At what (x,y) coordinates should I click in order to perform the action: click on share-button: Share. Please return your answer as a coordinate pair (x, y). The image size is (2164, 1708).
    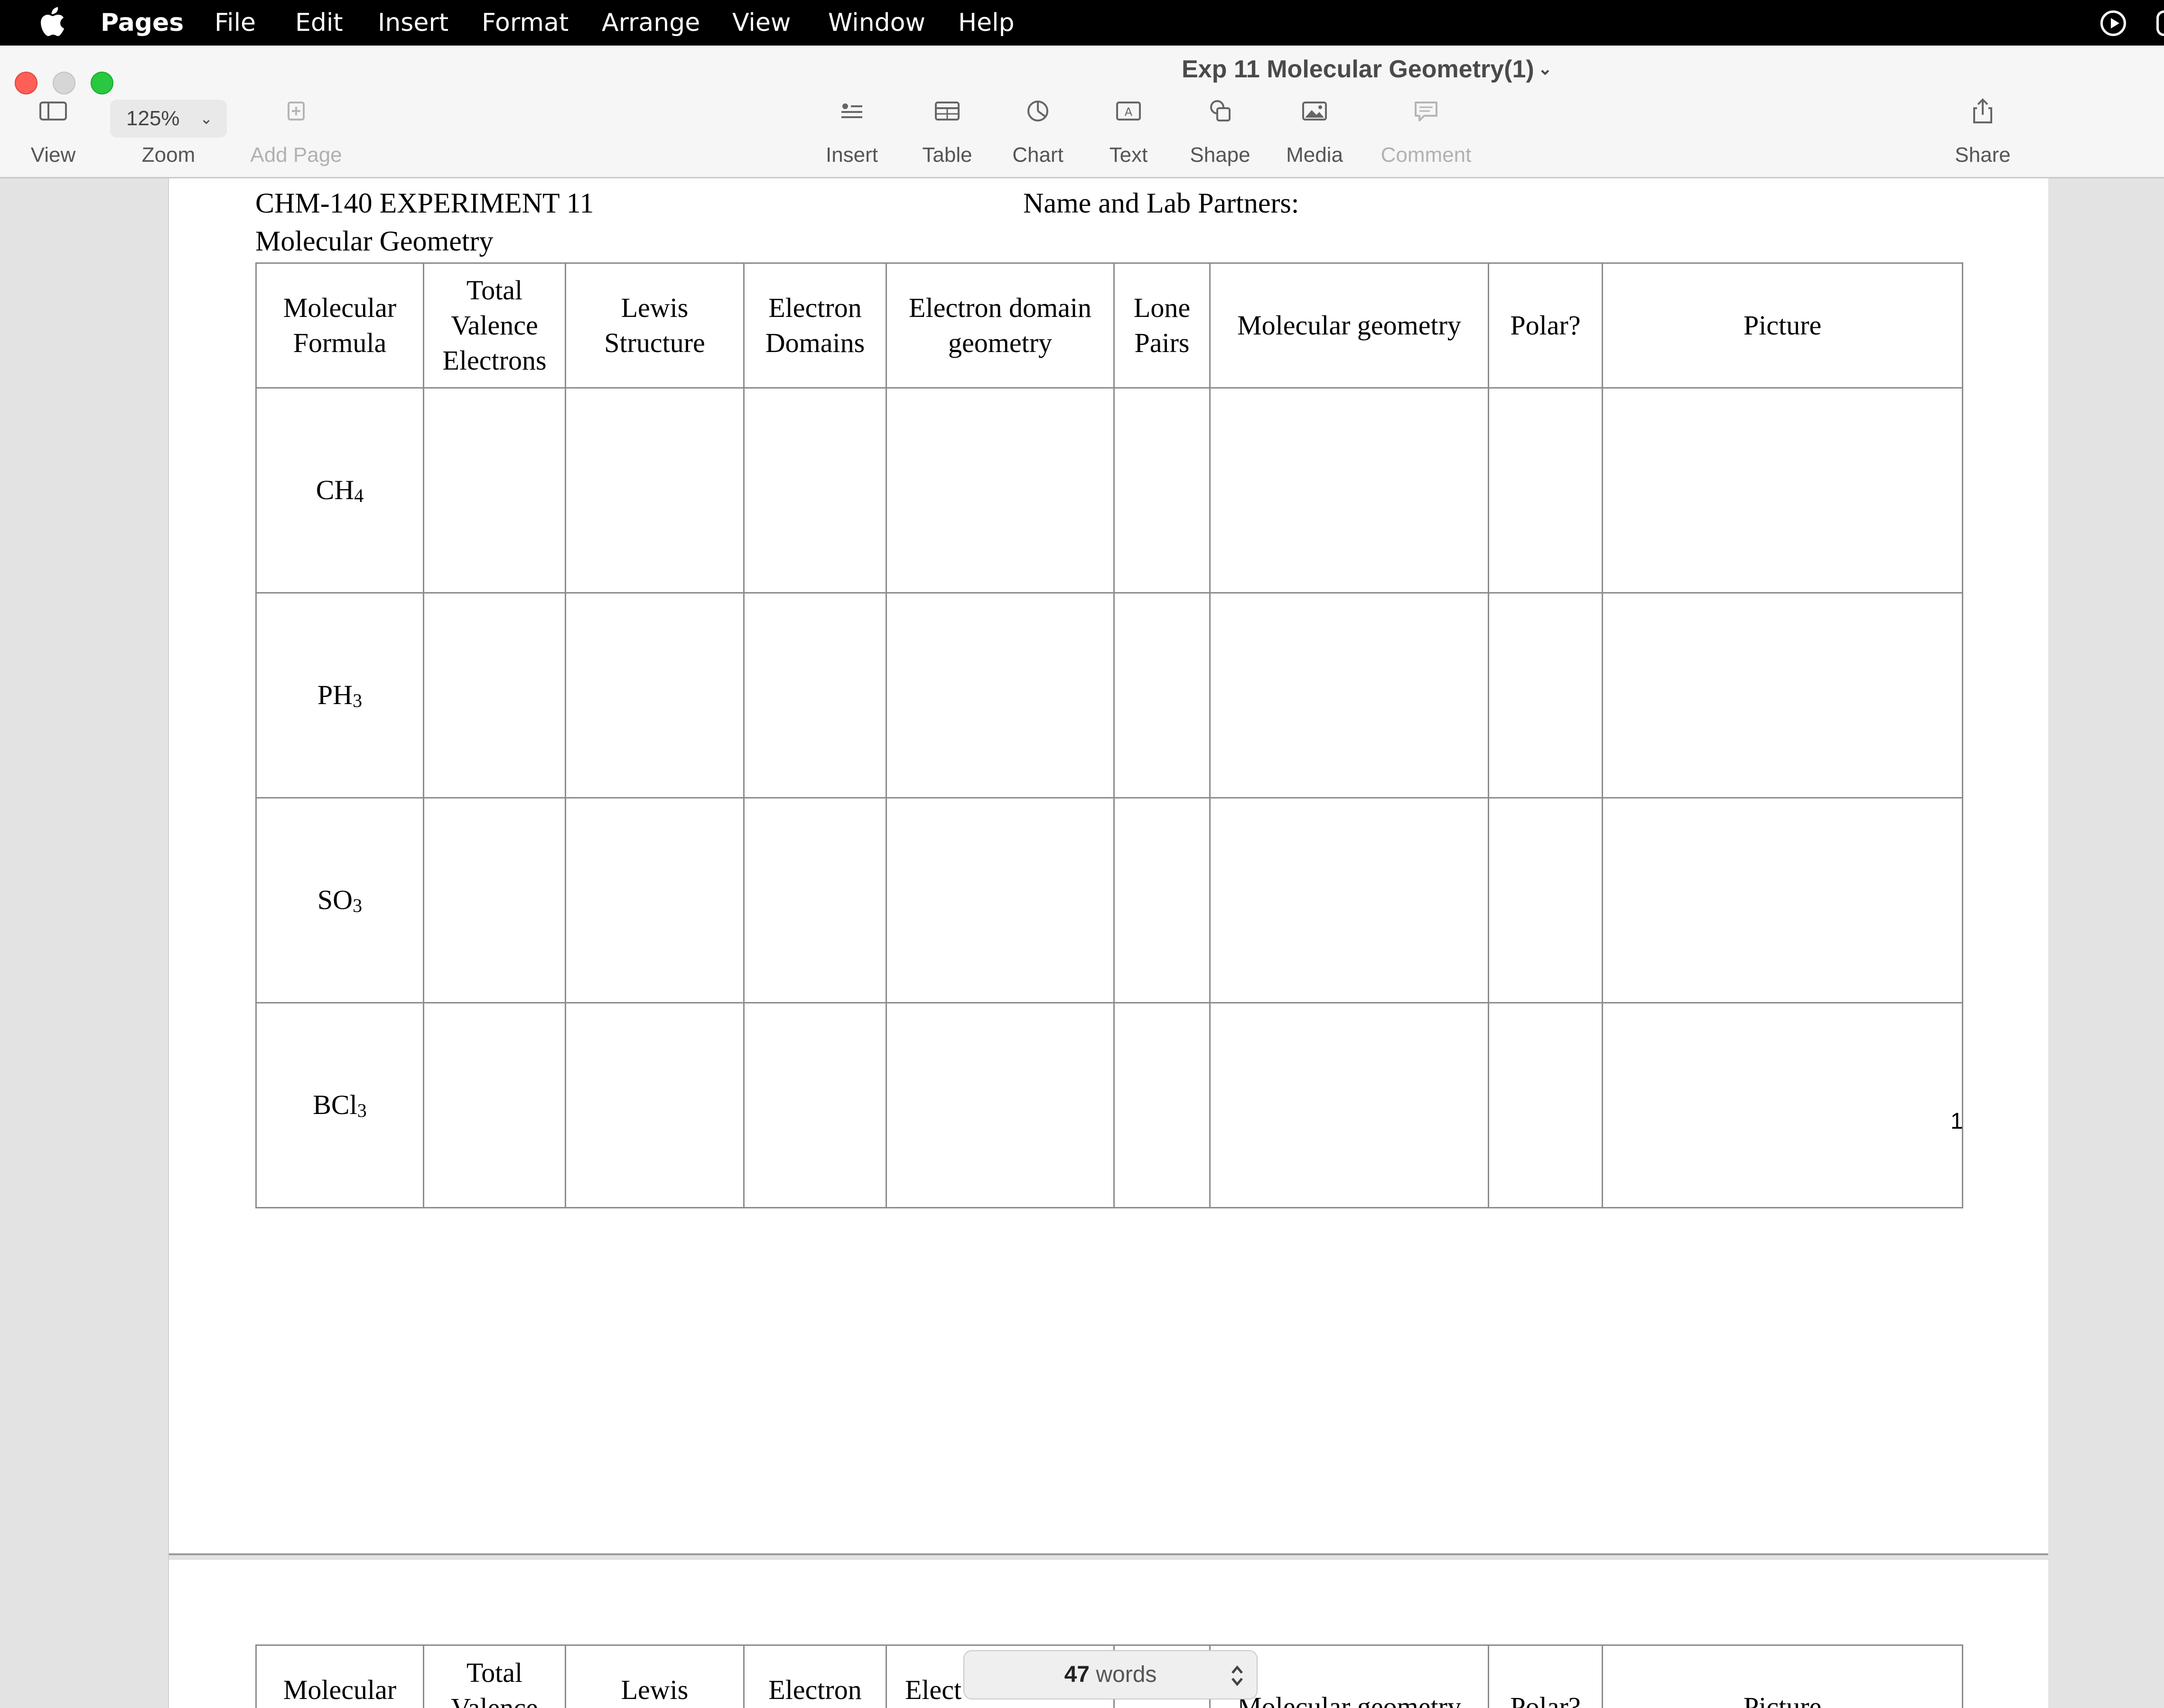
    Looking at the image, I should click on (1983, 136).